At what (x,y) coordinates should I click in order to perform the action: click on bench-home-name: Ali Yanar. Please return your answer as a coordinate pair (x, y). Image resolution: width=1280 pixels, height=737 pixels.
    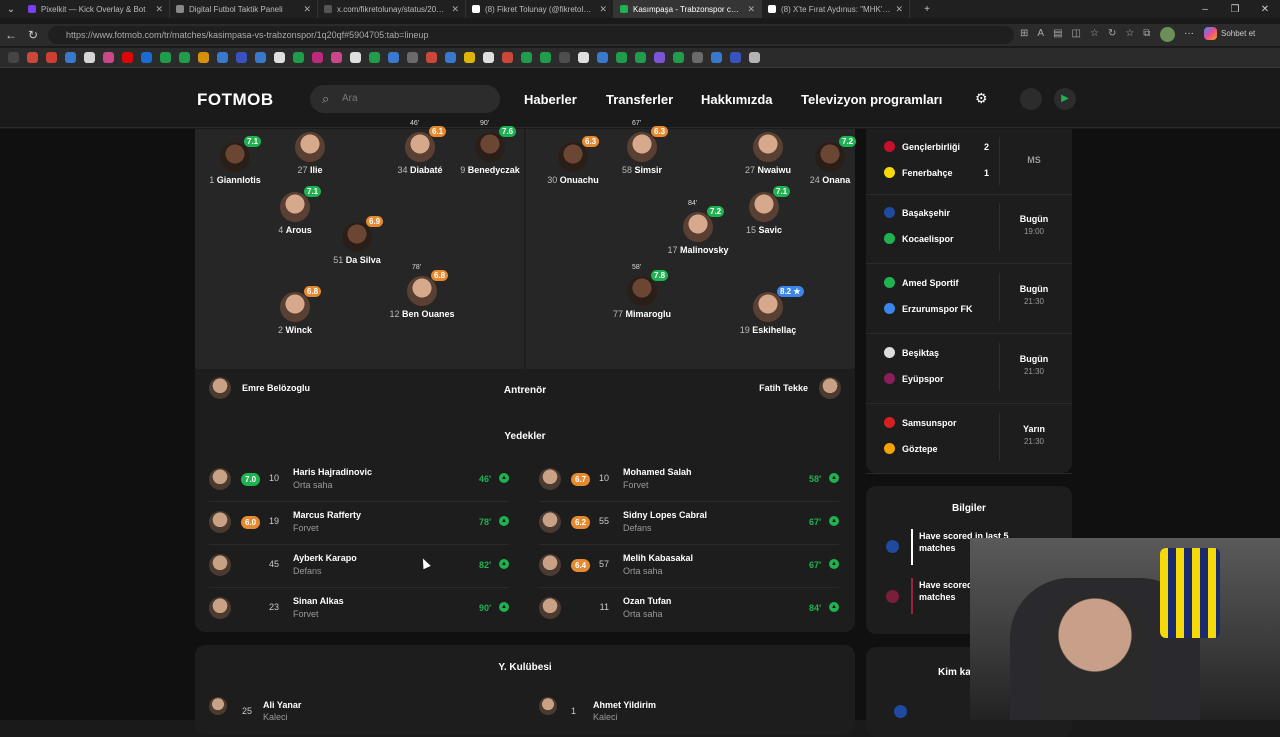
    Looking at the image, I should click on (282, 705).